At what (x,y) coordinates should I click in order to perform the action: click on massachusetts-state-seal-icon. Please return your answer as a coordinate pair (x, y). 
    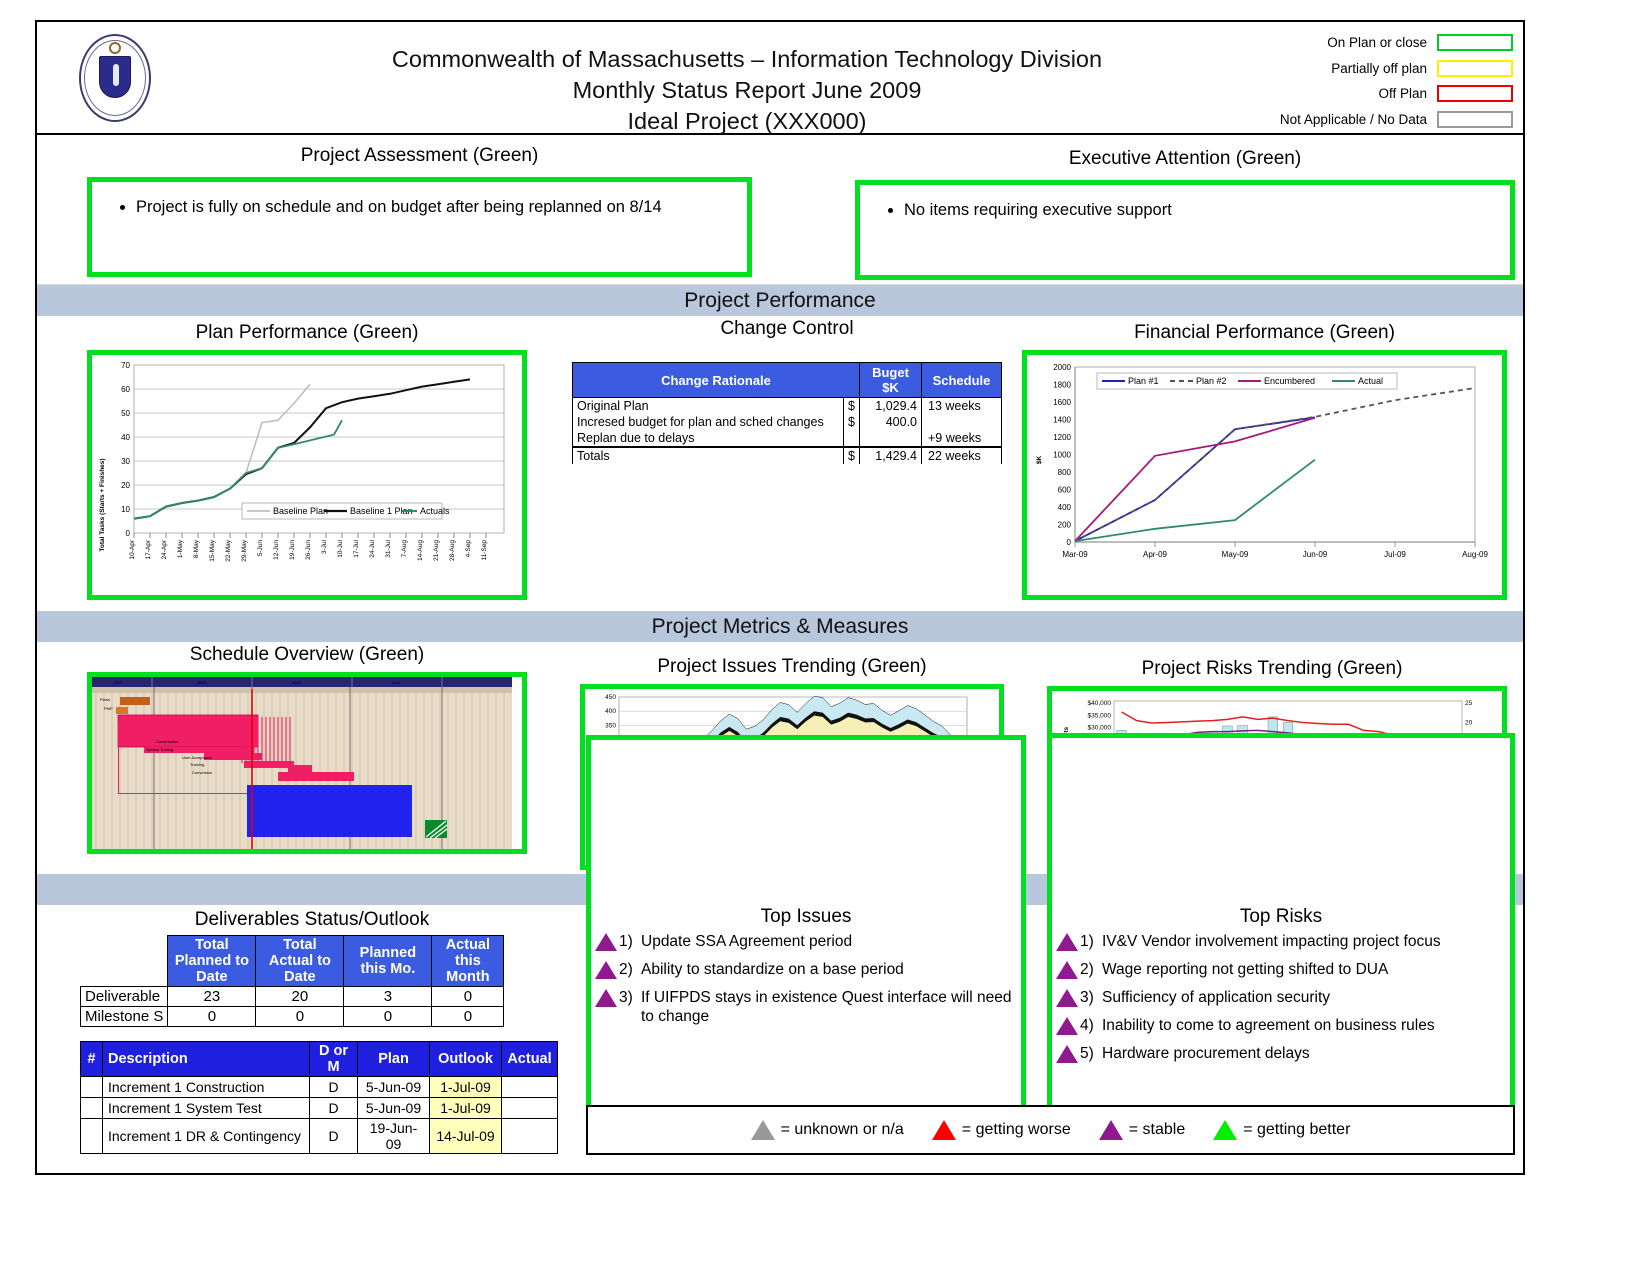
    Looking at the image, I should click on (115, 78).